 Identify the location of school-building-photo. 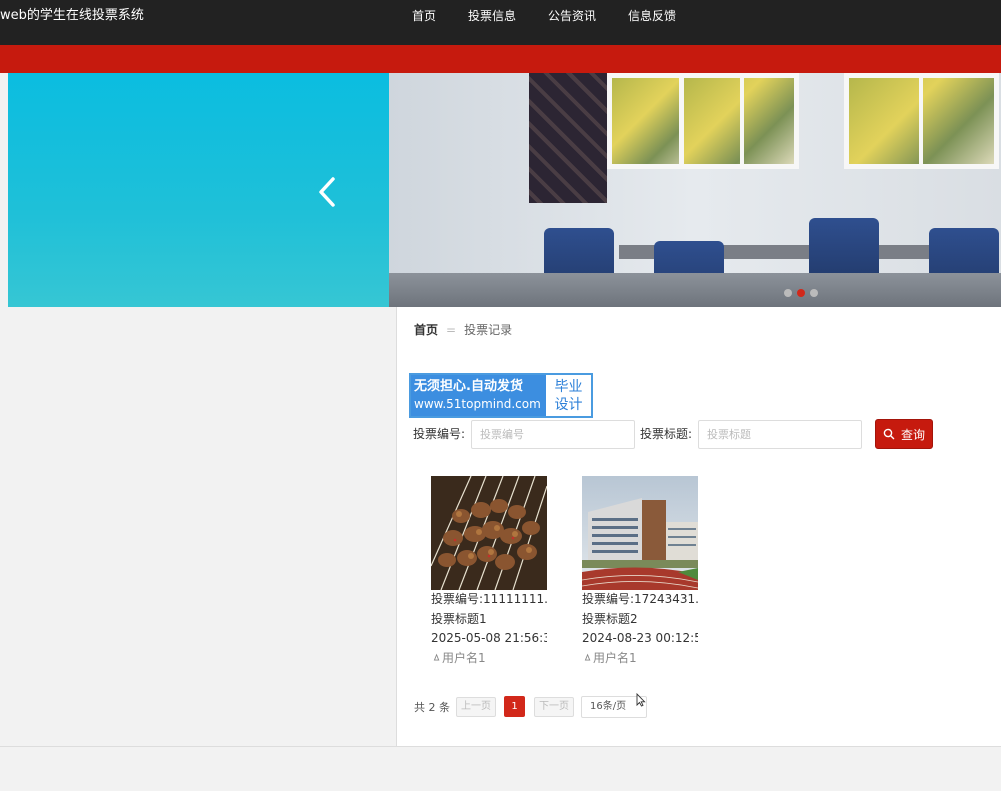
(640, 533).